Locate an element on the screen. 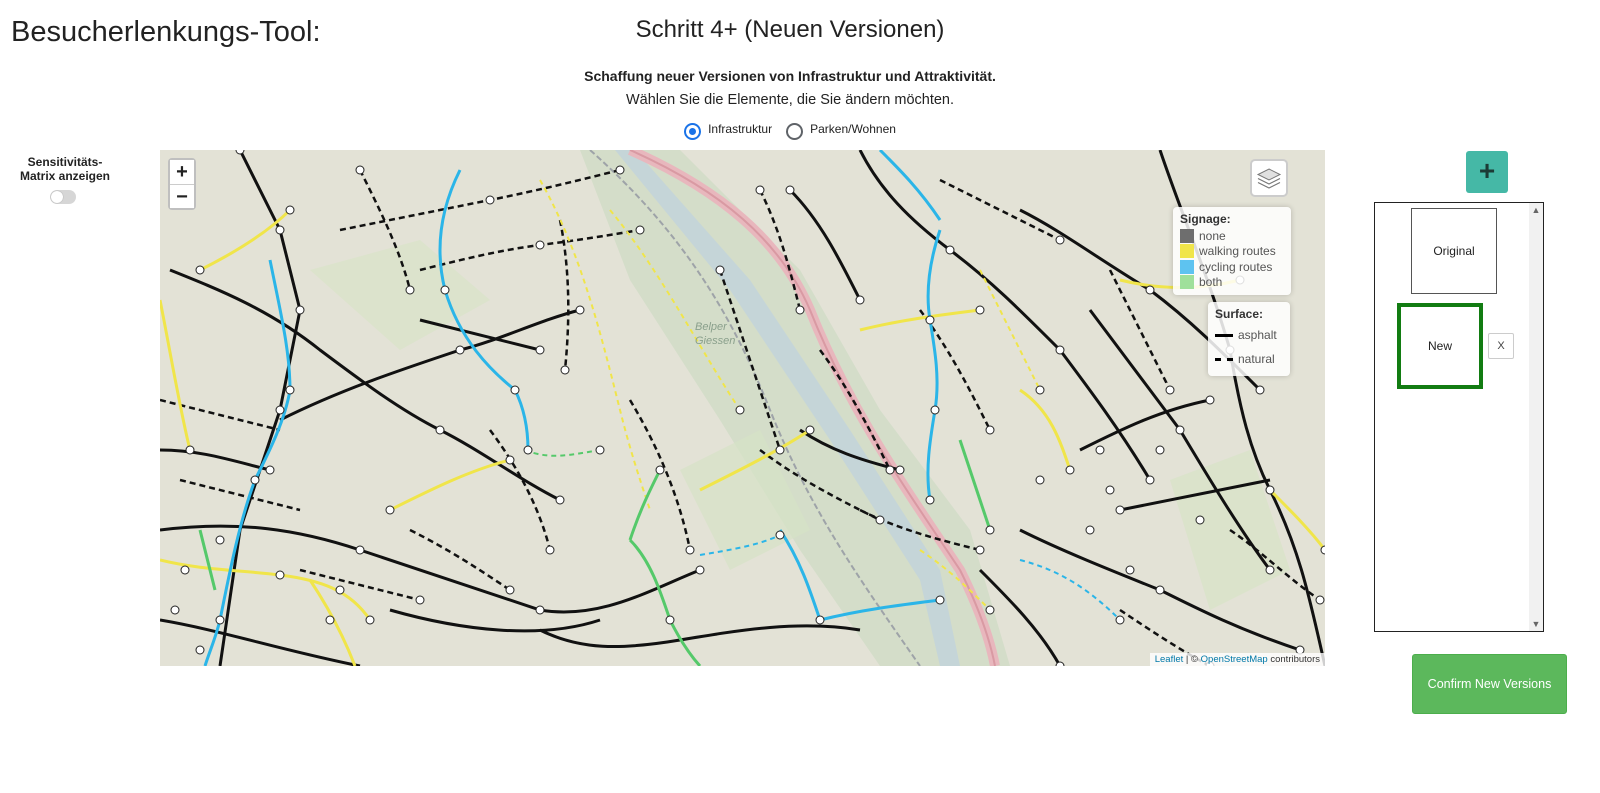 The width and height of the screenshot is (1600, 793). legend-swatch-walking is located at coordinates (1187, 251).